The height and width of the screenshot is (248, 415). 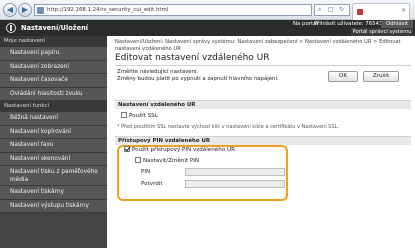 I want to click on confirm-pin-input, so click(x=235, y=184).